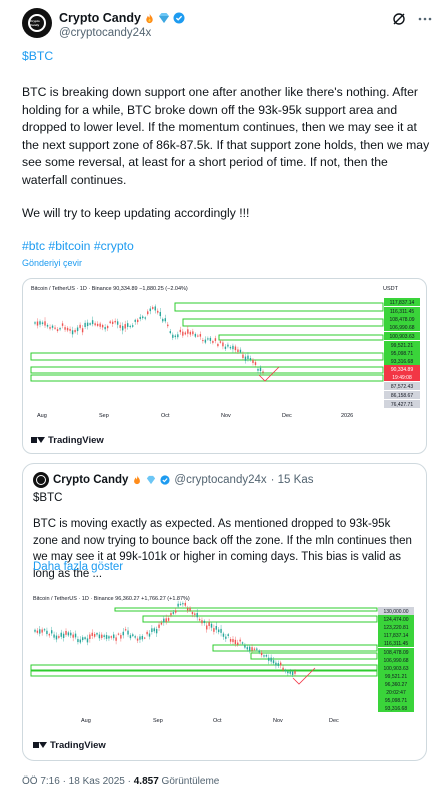 The image size is (445, 797). What do you see at coordinates (334, 721) in the screenshot?
I see `x-axis-label: Dec` at bounding box center [334, 721].